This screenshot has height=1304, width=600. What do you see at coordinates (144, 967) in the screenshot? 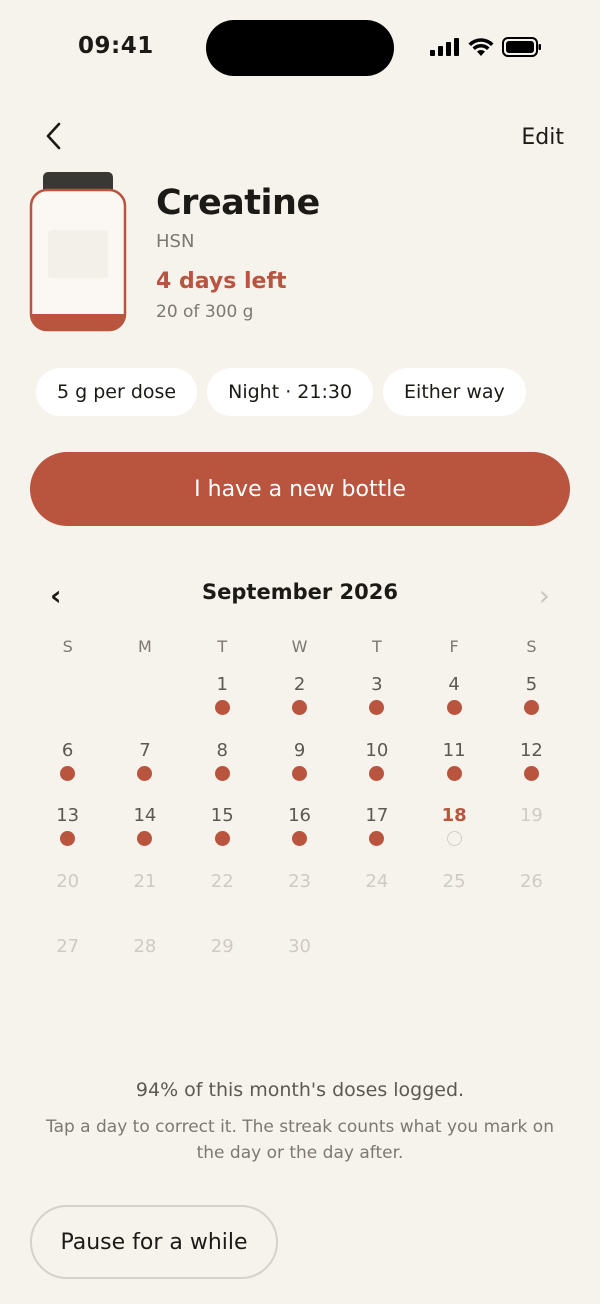
I see `calendar-day-28: 28` at bounding box center [144, 967].